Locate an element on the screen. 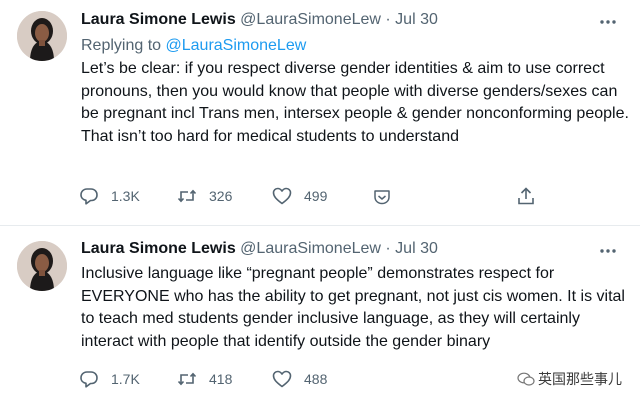  retweet-count: 418 is located at coordinates (221, 379).